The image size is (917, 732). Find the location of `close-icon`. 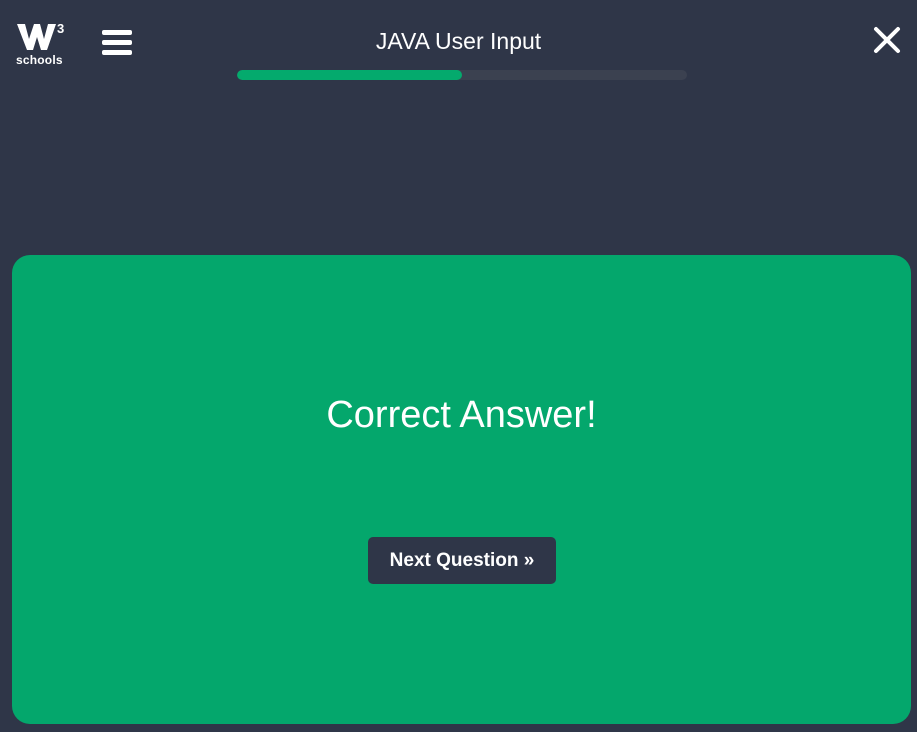

close-icon is located at coordinates (887, 40).